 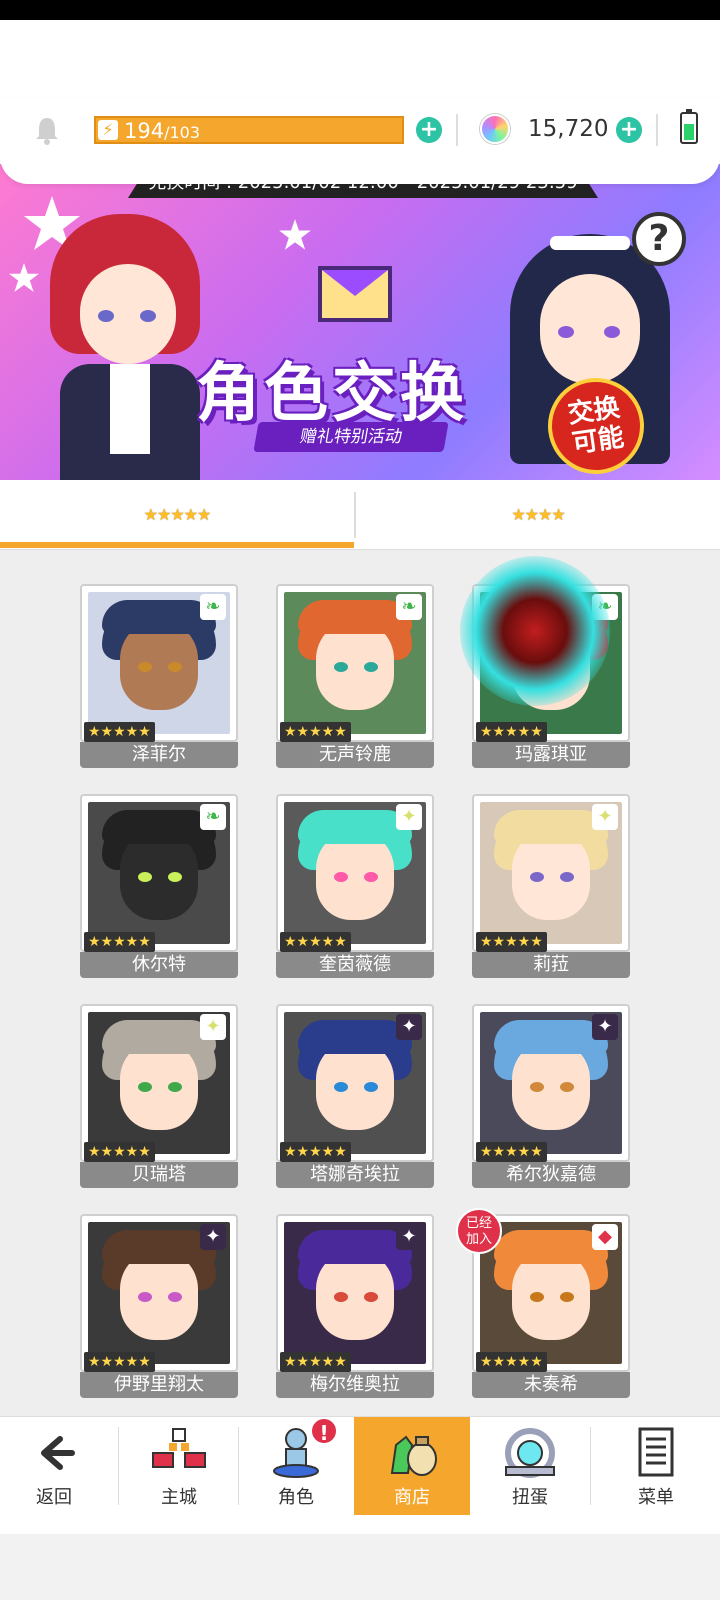 I want to click on rarity-icon: ◆, so click(x=605, y=1237).